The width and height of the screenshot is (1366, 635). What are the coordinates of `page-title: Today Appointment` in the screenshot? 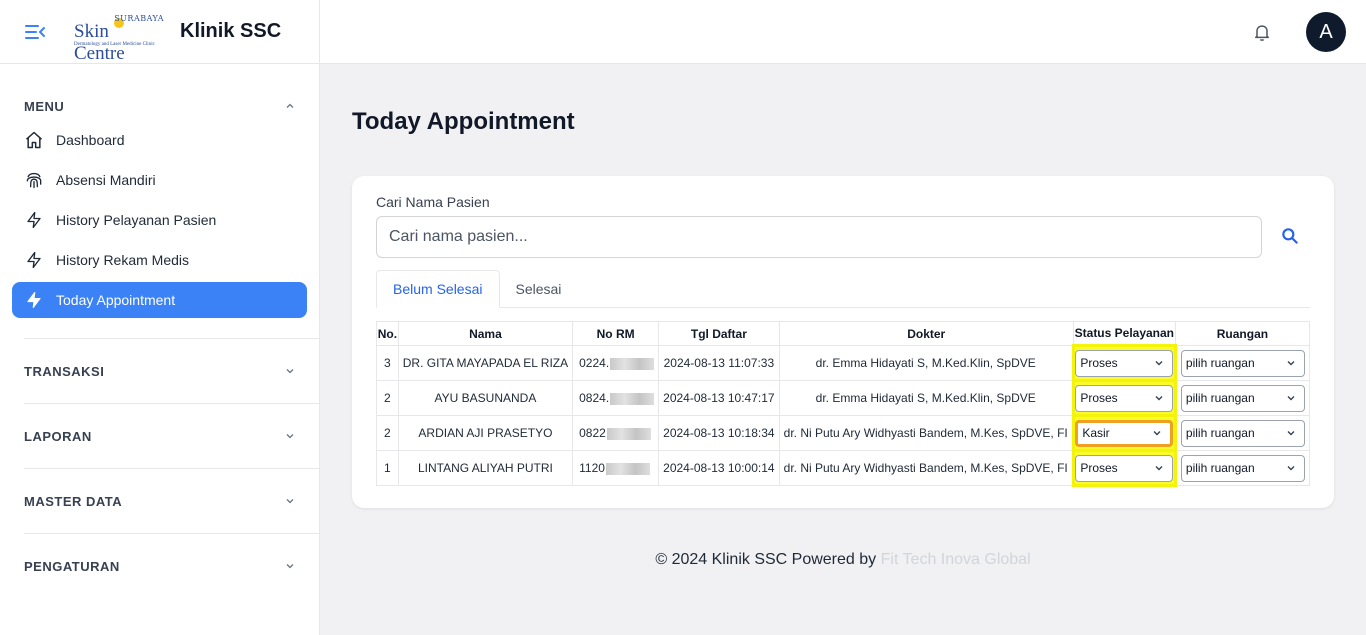 It's located at (463, 121).